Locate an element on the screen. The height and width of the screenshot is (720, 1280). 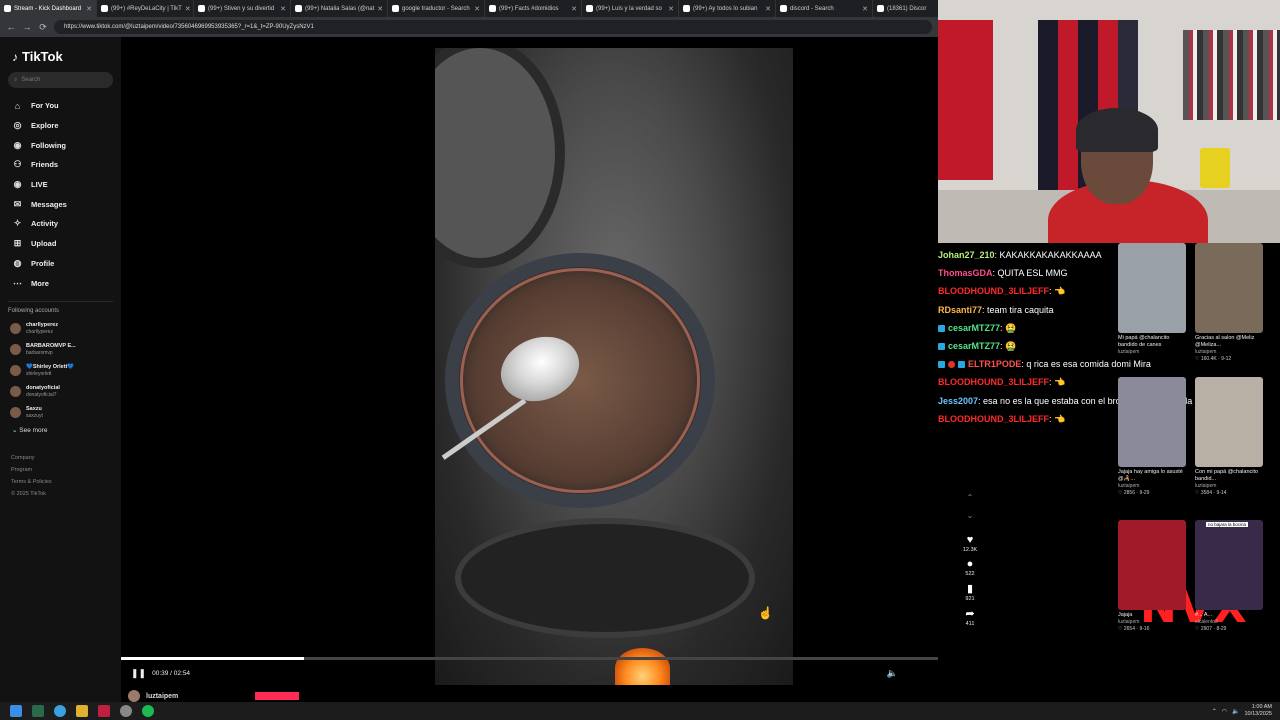
footer-link: Program is located at coordinates (62, 470).